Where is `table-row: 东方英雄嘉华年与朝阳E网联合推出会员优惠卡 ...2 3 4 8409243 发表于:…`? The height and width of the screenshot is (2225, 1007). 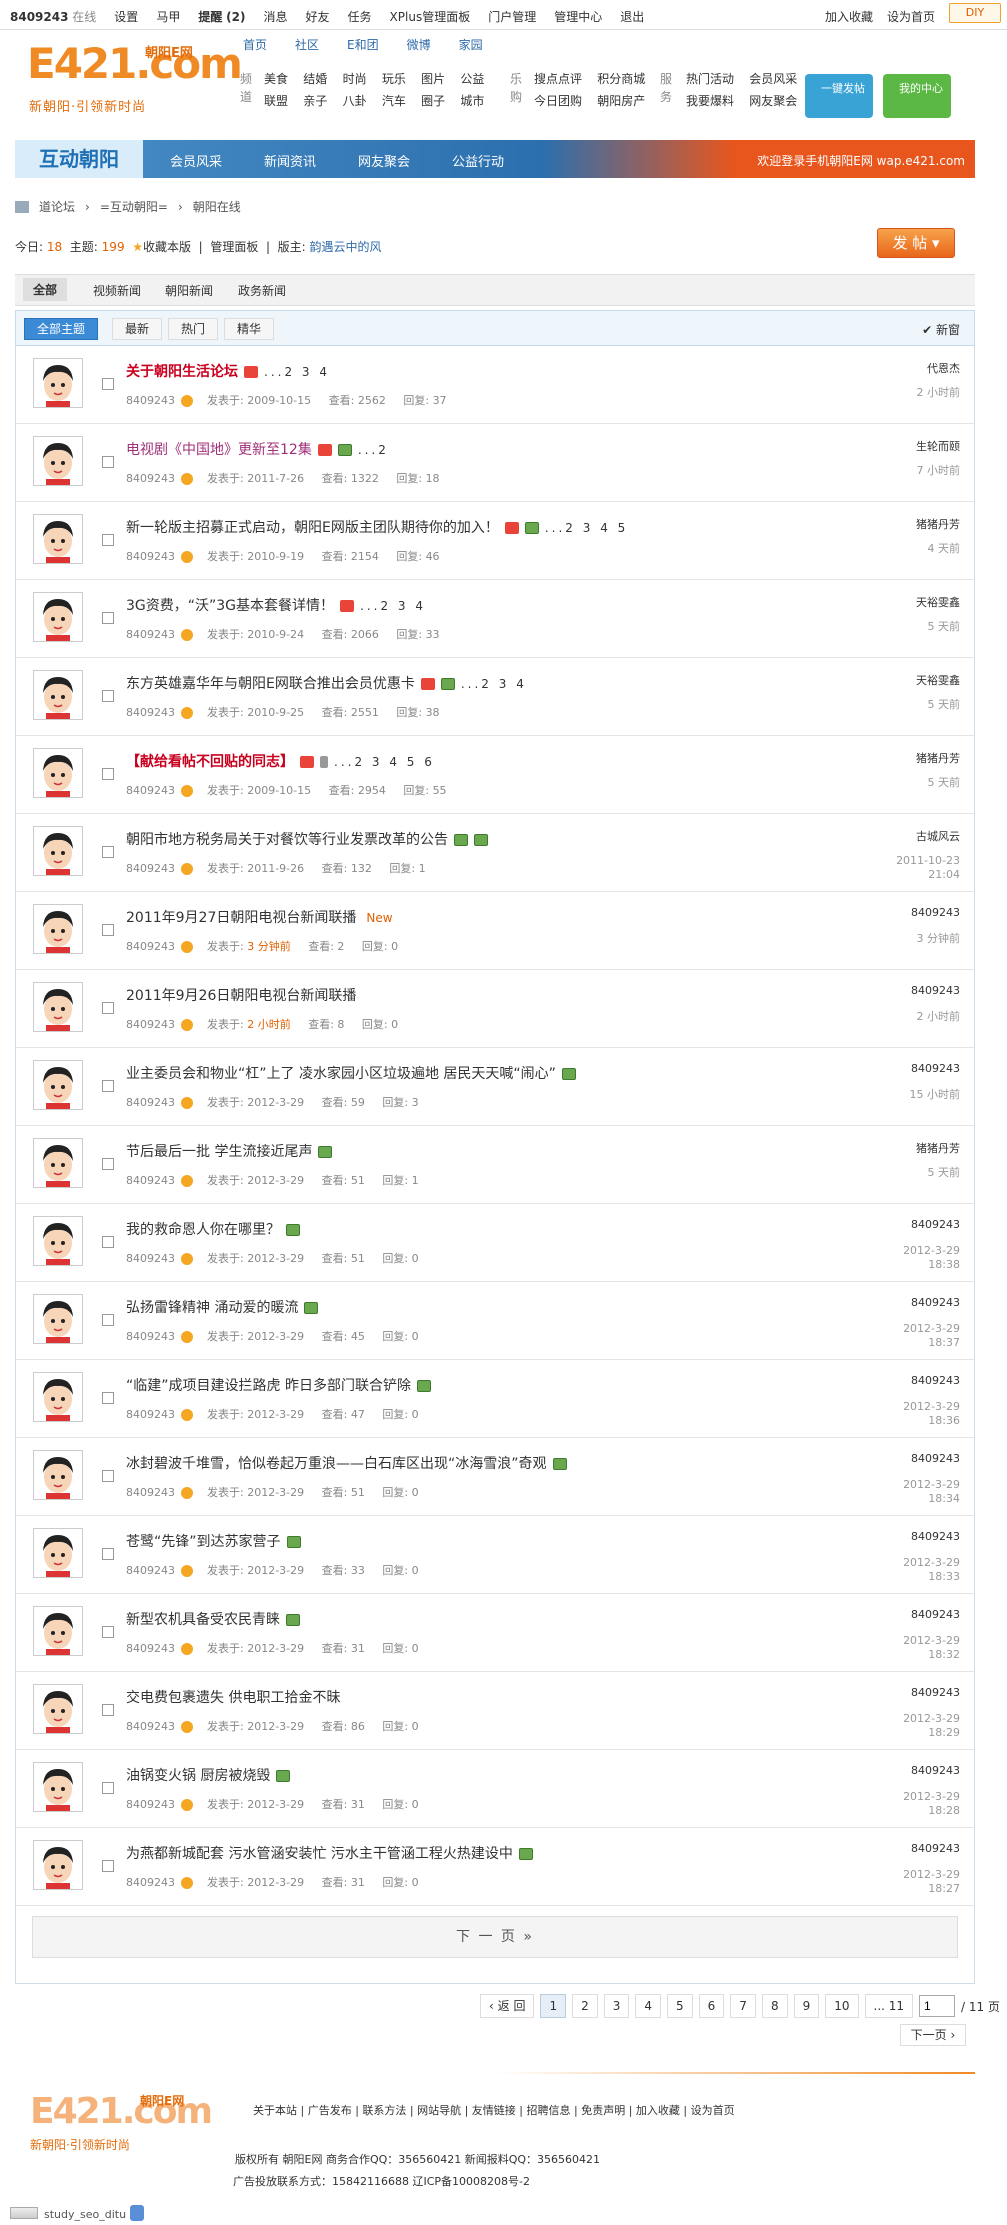 table-row: 东方英雄嘉华年与朝阳E网联合推出会员优惠卡 ...2 3 4 8409243 发表于:… is located at coordinates (495, 697).